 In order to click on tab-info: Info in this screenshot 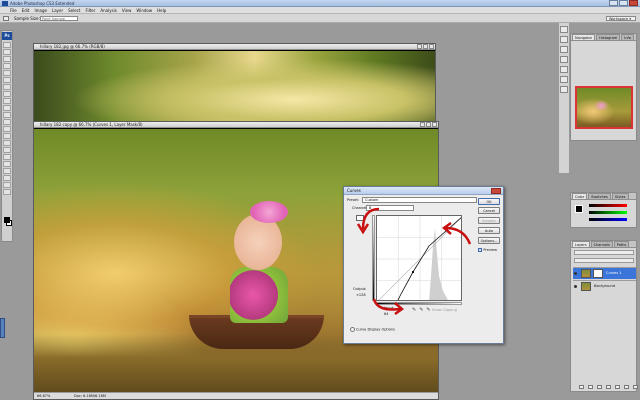, I will do `click(627, 37)`.